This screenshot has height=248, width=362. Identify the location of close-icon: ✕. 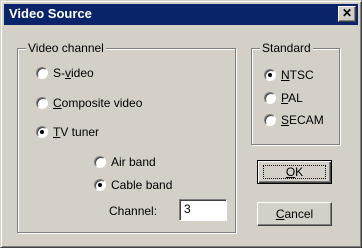
(347, 13).